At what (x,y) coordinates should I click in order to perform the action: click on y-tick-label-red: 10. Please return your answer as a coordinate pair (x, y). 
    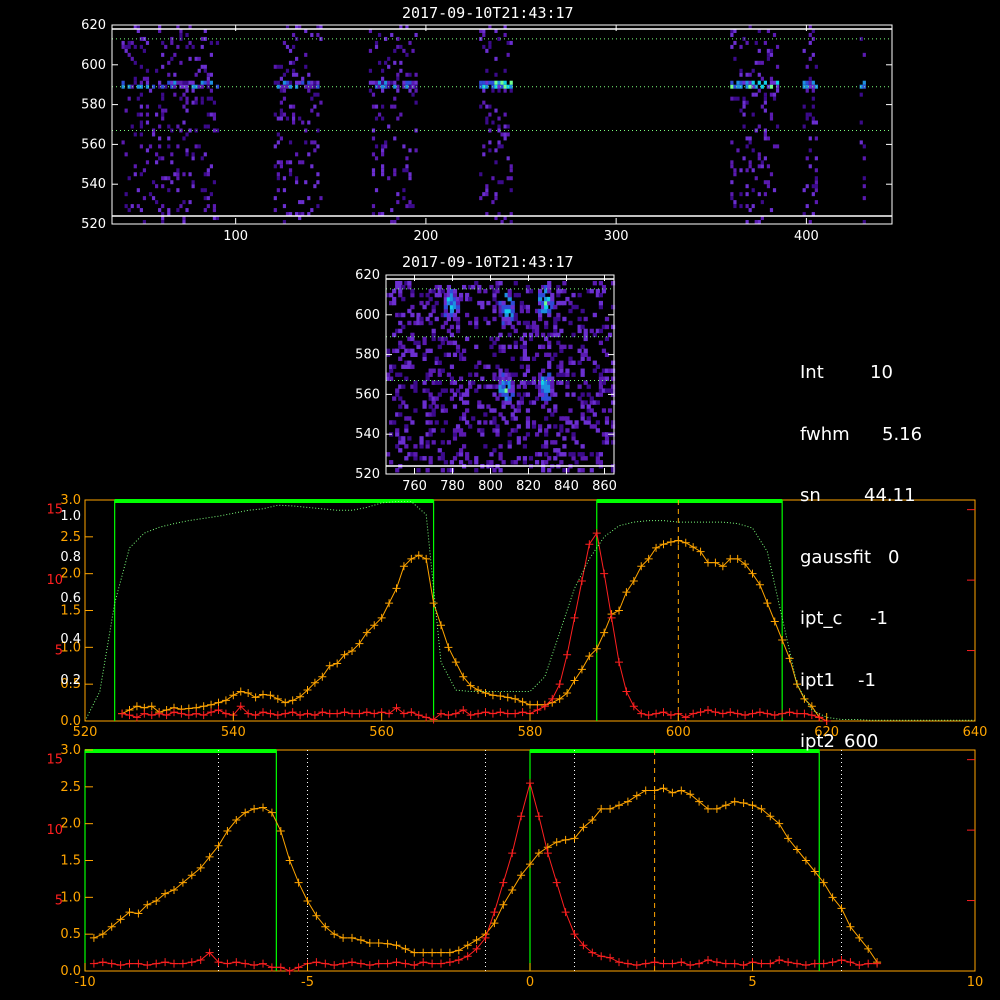
    Looking at the image, I should click on (54, 580).